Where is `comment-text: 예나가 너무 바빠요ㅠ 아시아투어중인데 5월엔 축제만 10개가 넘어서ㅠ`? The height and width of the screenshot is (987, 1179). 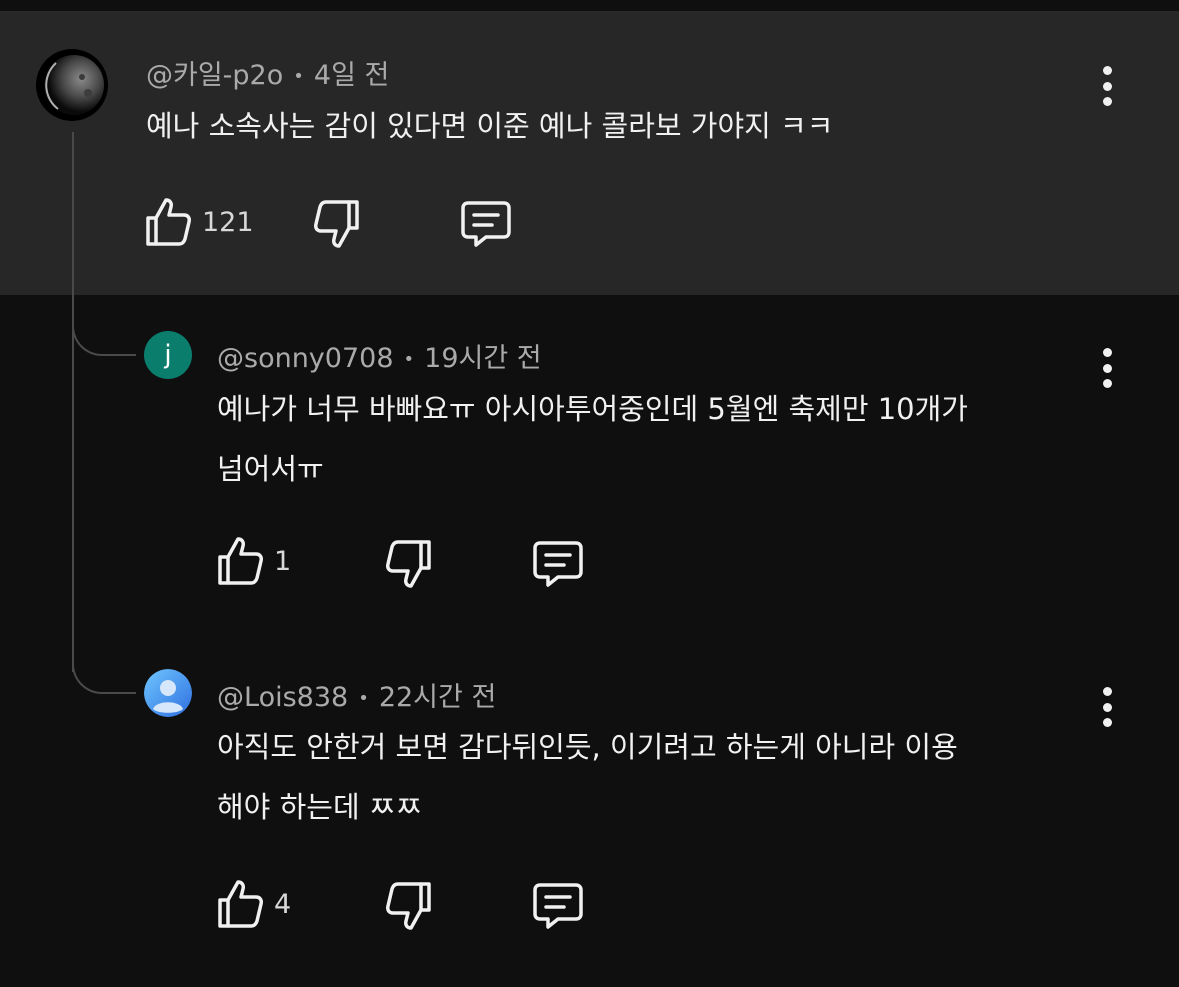 comment-text: 예나가 너무 바빠요ㅠ 아시아투어중인데 5월엔 축제만 10개가 넘어서ㅠ is located at coordinates (592, 439).